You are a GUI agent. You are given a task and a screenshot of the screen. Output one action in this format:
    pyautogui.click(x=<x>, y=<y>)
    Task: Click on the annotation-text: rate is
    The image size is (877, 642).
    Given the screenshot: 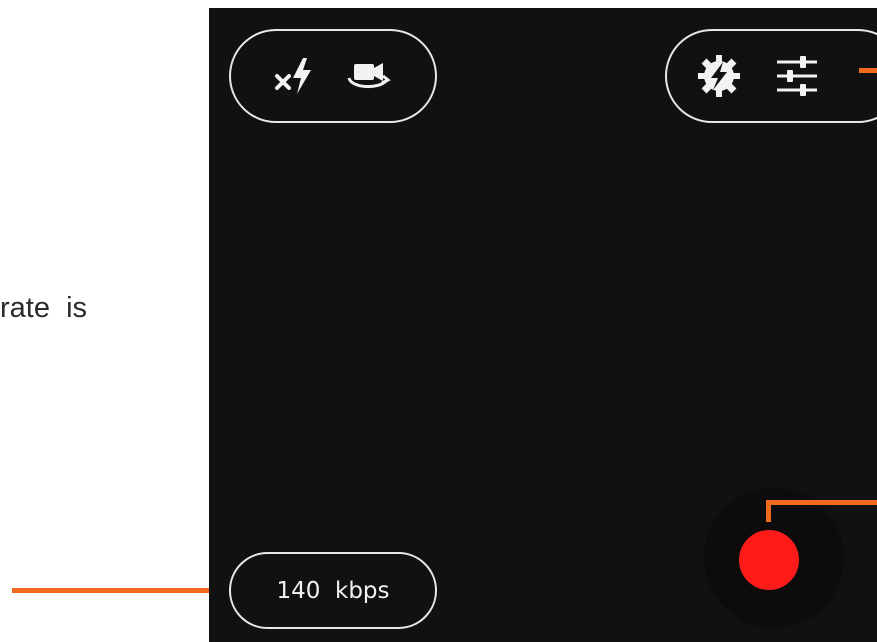 What is the action you would take?
    pyautogui.click(x=44, y=308)
    